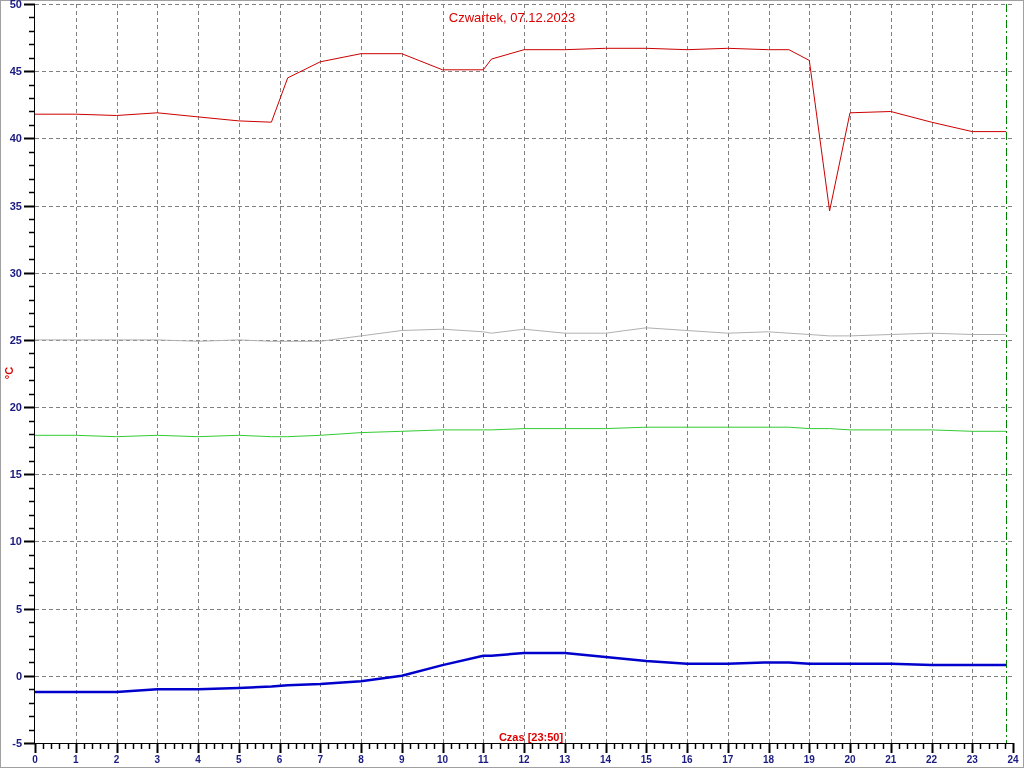  What do you see at coordinates (512, 17) in the screenshot?
I see `chart-title: Czwartek, 07.12.2023` at bounding box center [512, 17].